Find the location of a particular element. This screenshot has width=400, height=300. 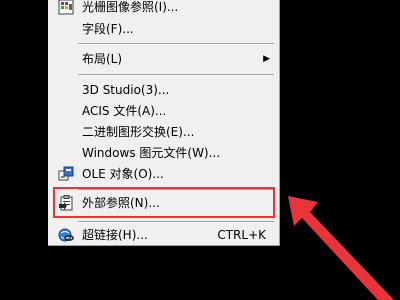

highlight-box is located at coordinates (164, 202).